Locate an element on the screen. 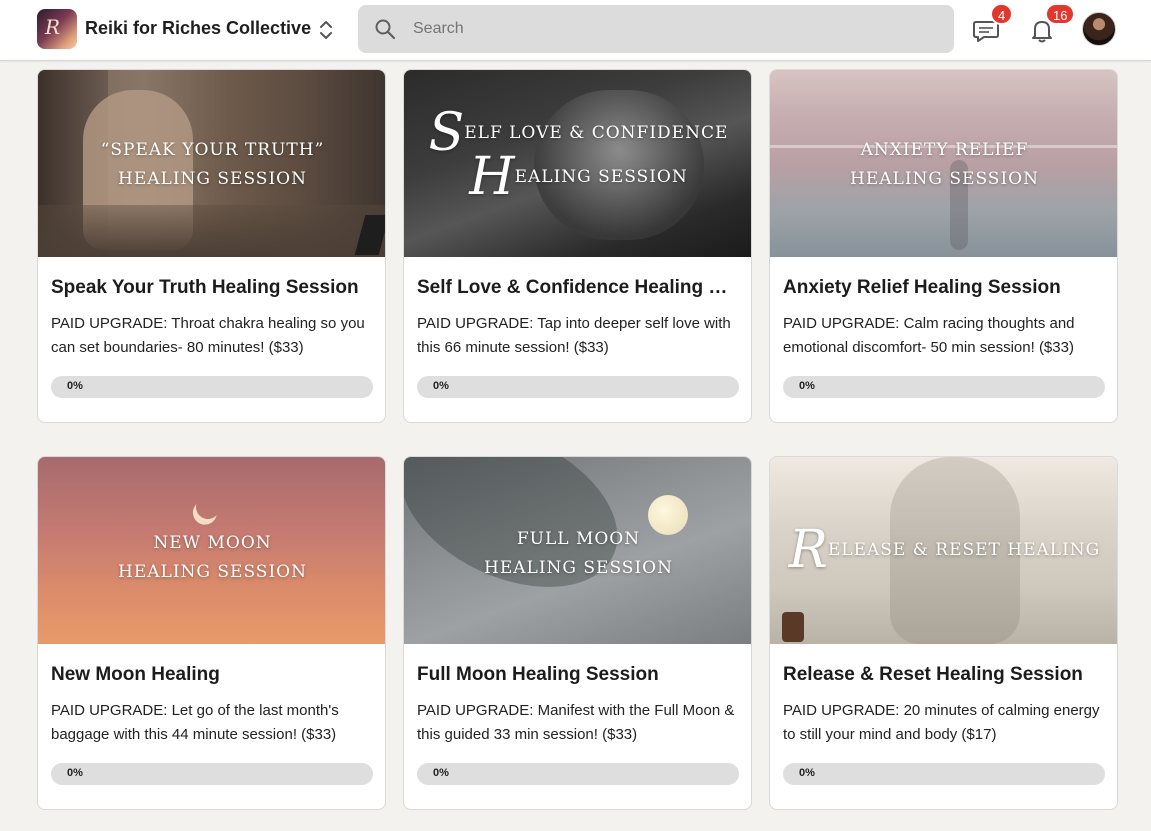 This screenshot has height=831, width=1151. search-icon is located at coordinates (385, 29).